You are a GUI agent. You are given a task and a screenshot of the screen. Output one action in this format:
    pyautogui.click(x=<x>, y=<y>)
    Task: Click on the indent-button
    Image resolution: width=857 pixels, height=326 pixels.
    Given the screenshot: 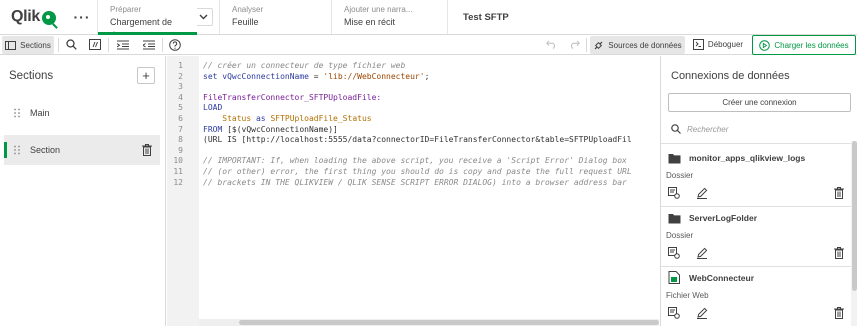 What is the action you would take?
    pyautogui.click(x=123, y=44)
    